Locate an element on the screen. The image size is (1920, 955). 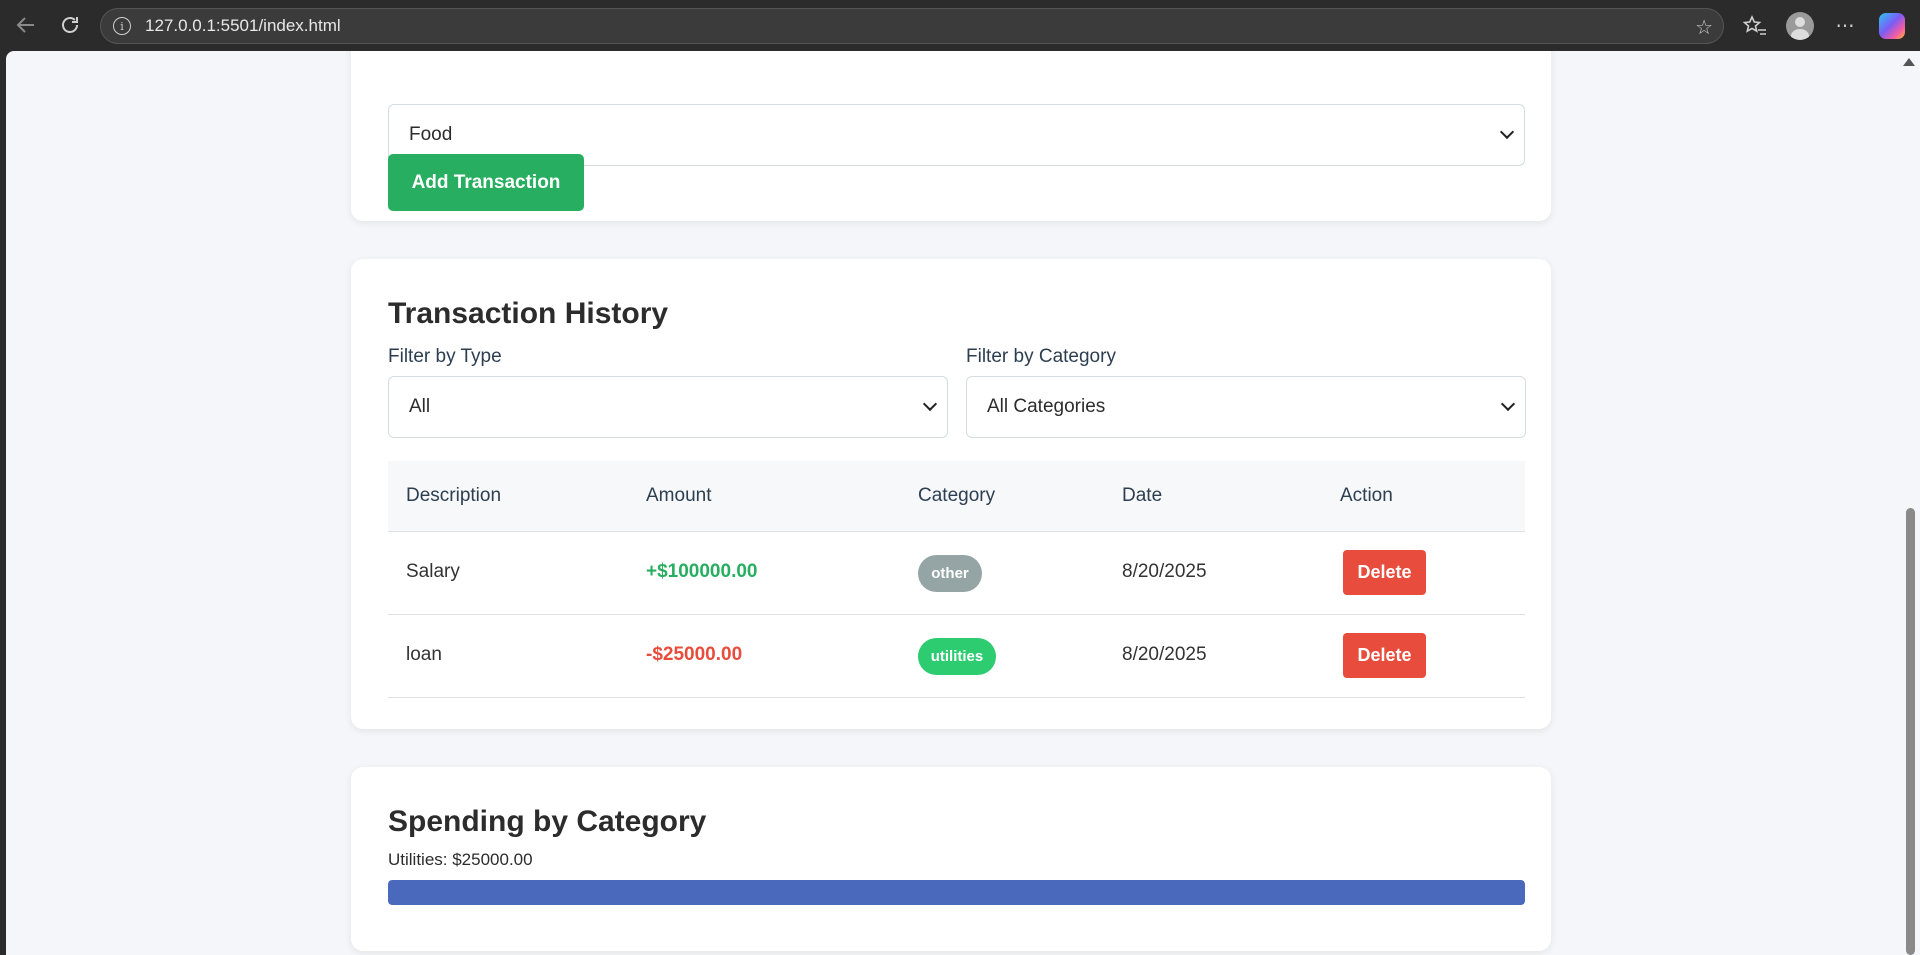
column-header-amount: Amount is located at coordinates (679, 495).